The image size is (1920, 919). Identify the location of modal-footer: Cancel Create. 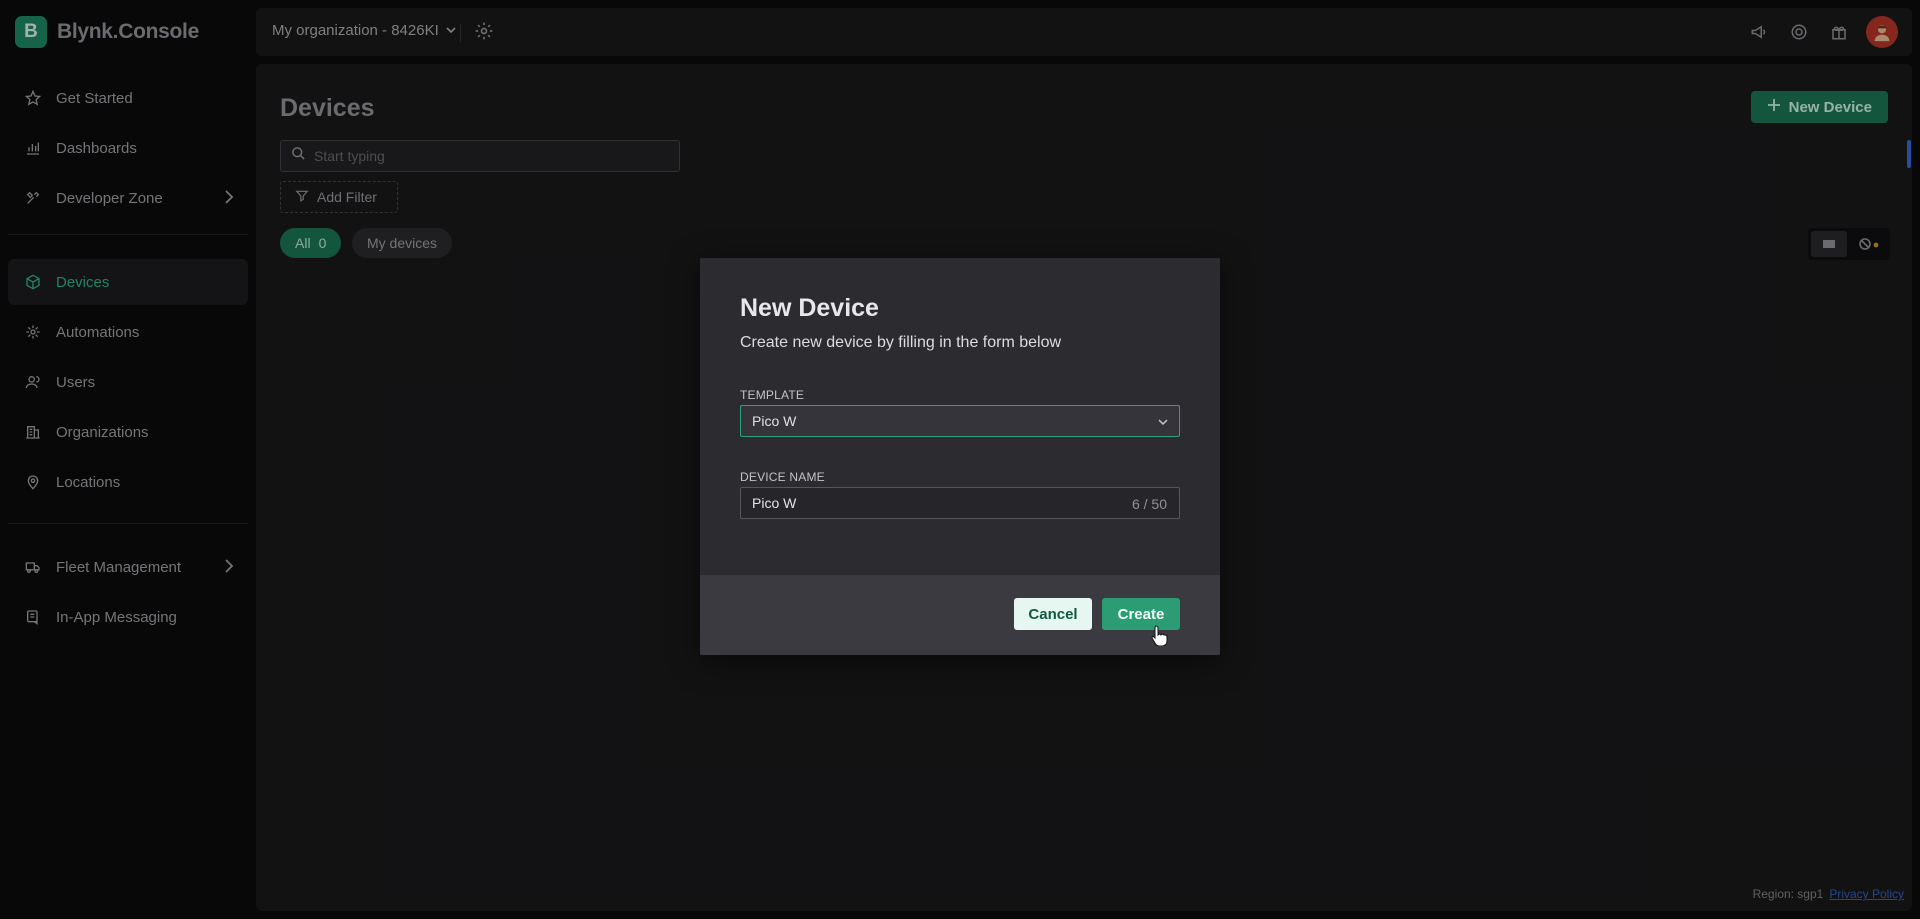
(960, 615).